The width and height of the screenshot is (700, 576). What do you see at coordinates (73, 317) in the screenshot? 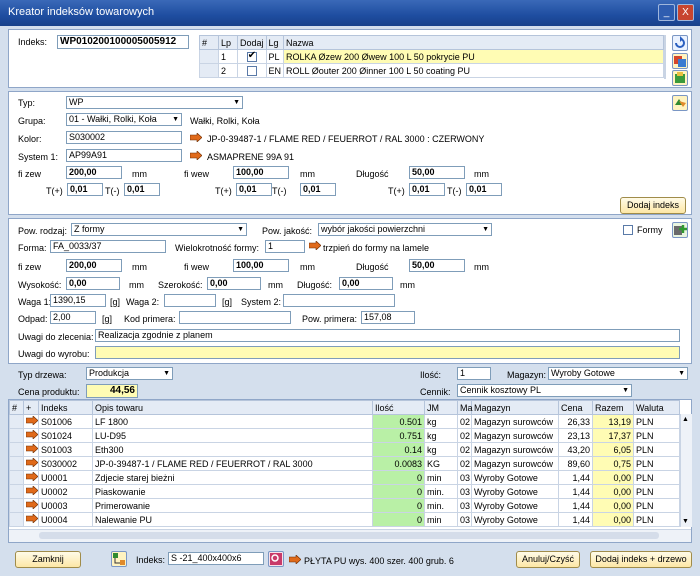
I see `odpad-field: 2,00` at bounding box center [73, 317].